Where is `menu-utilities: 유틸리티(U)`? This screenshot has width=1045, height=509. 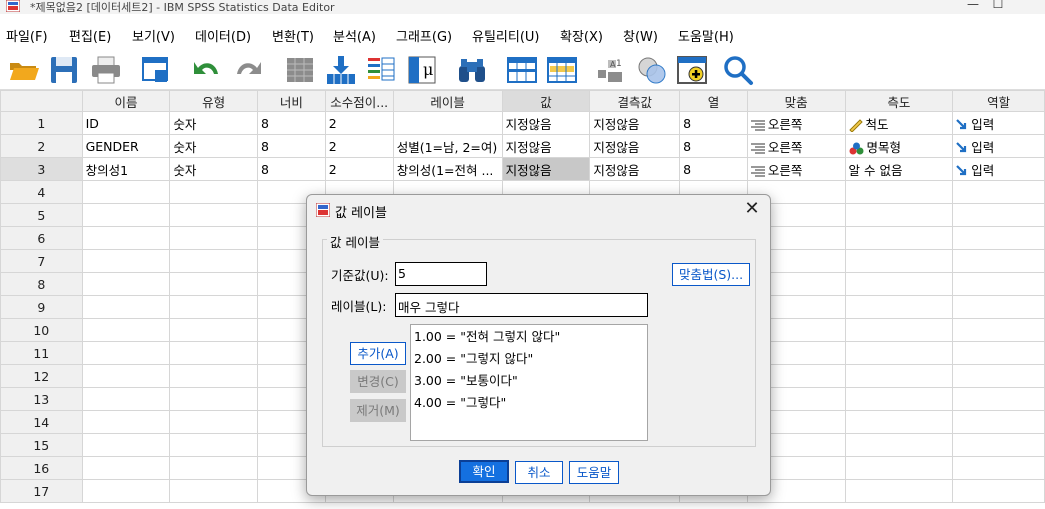 menu-utilities: 유틸리티(U) is located at coordinates (506, 35).